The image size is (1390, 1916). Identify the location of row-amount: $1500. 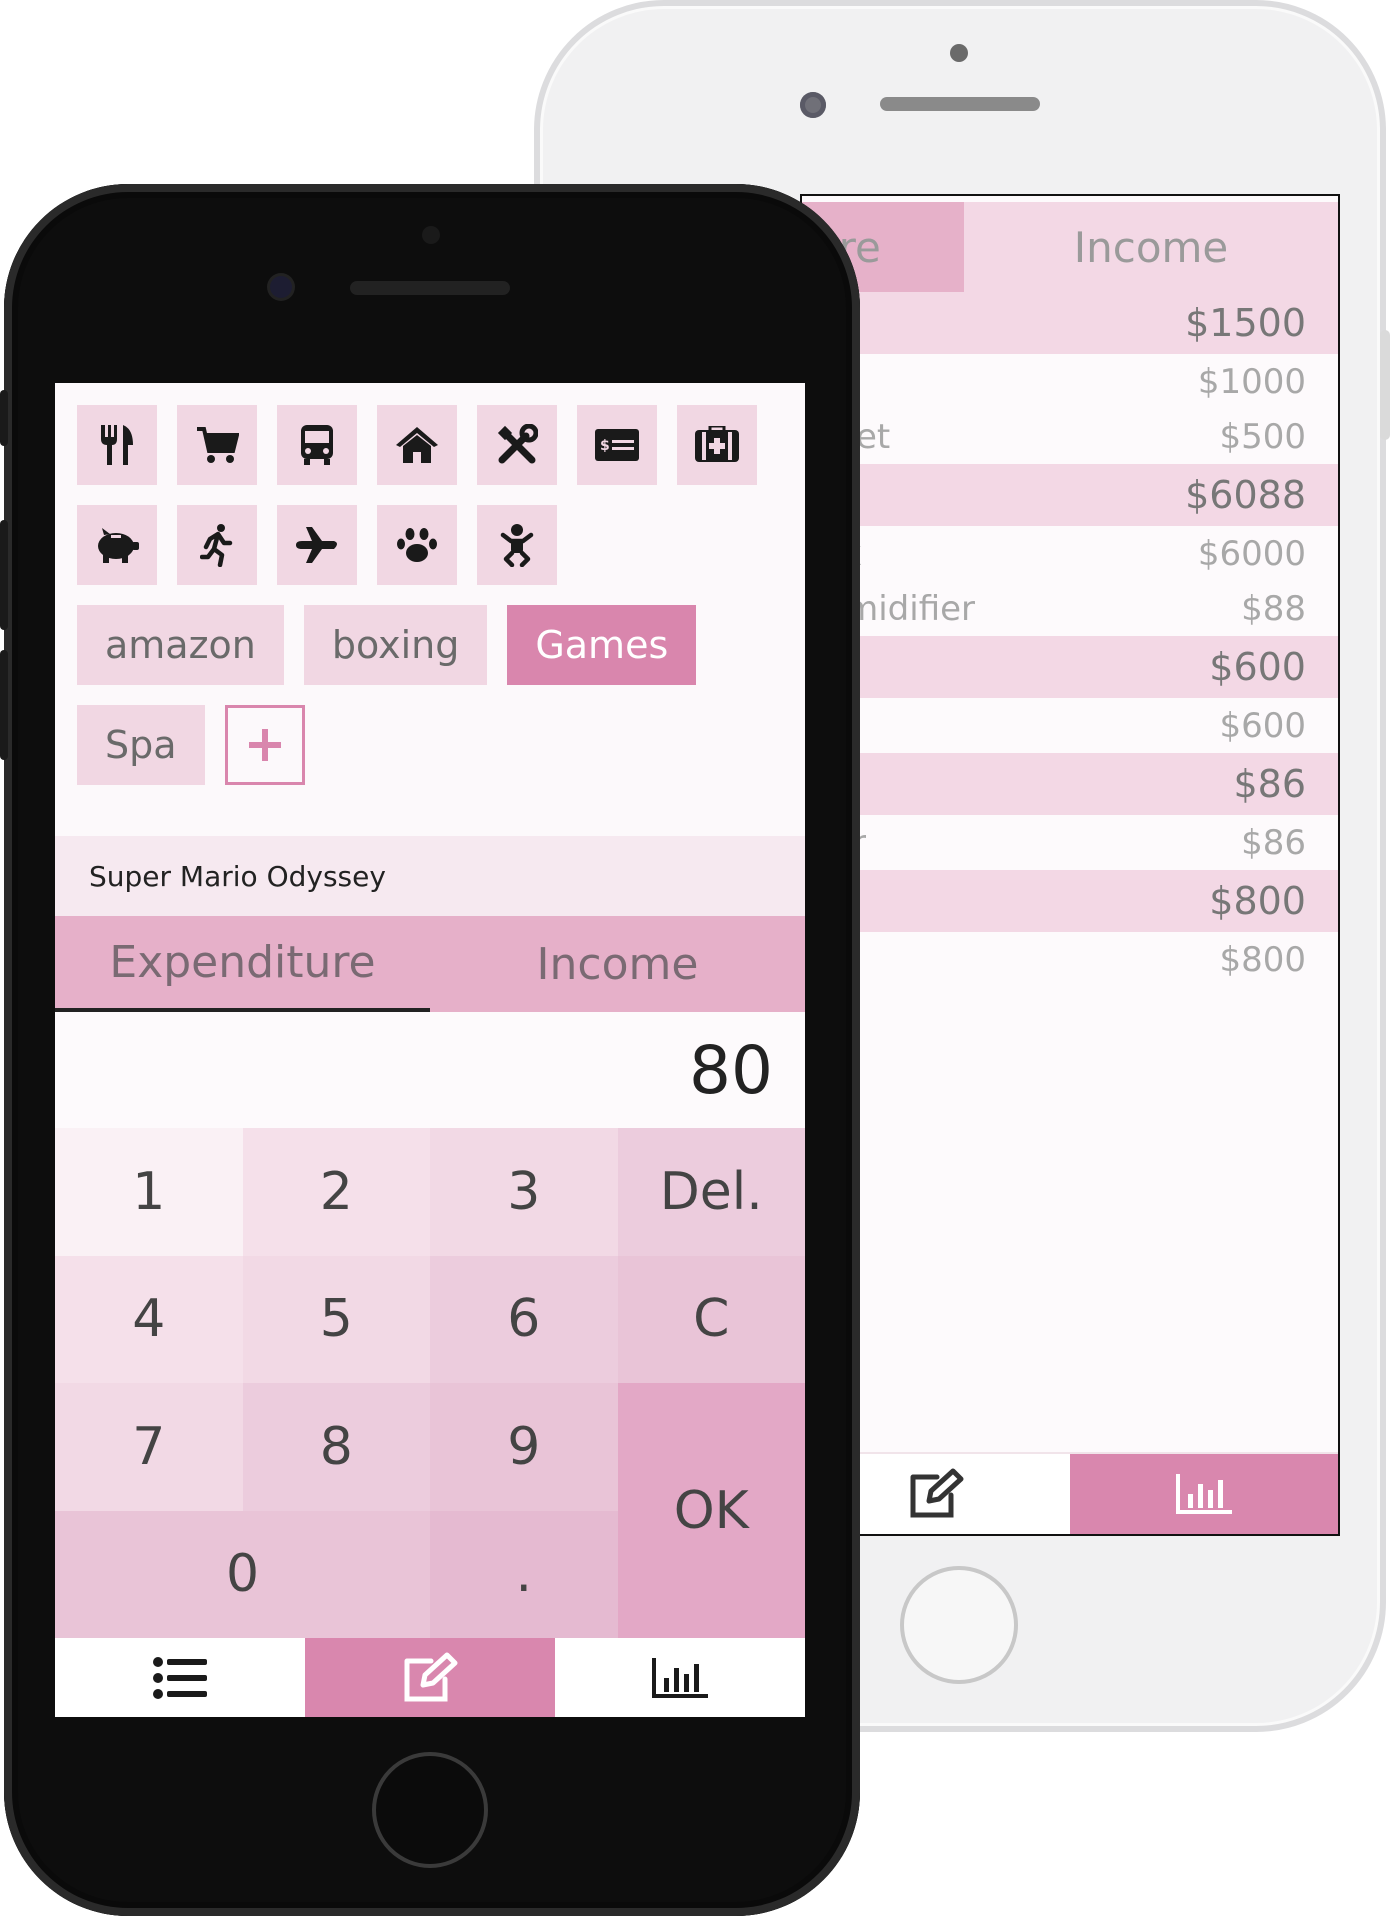
(1245, 323).